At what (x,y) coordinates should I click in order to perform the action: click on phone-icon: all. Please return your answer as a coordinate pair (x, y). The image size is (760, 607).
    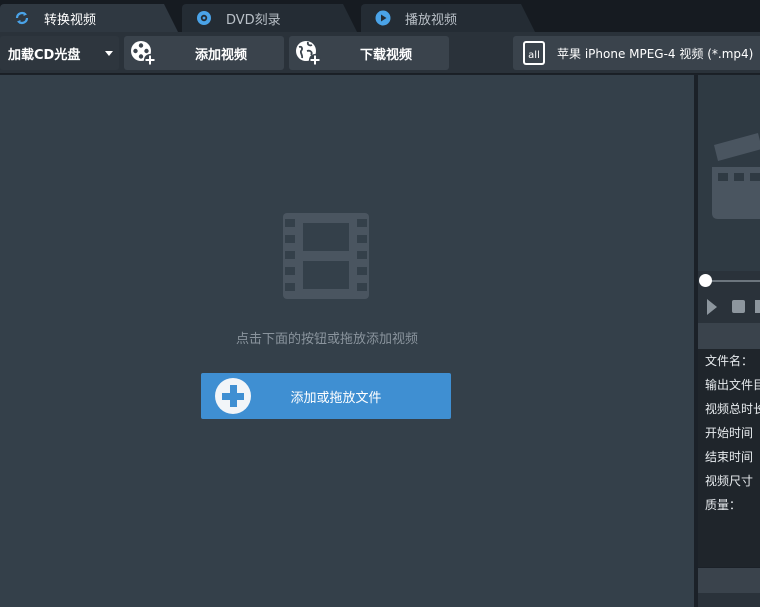
    Looking at the image, I should click on (534, 53).